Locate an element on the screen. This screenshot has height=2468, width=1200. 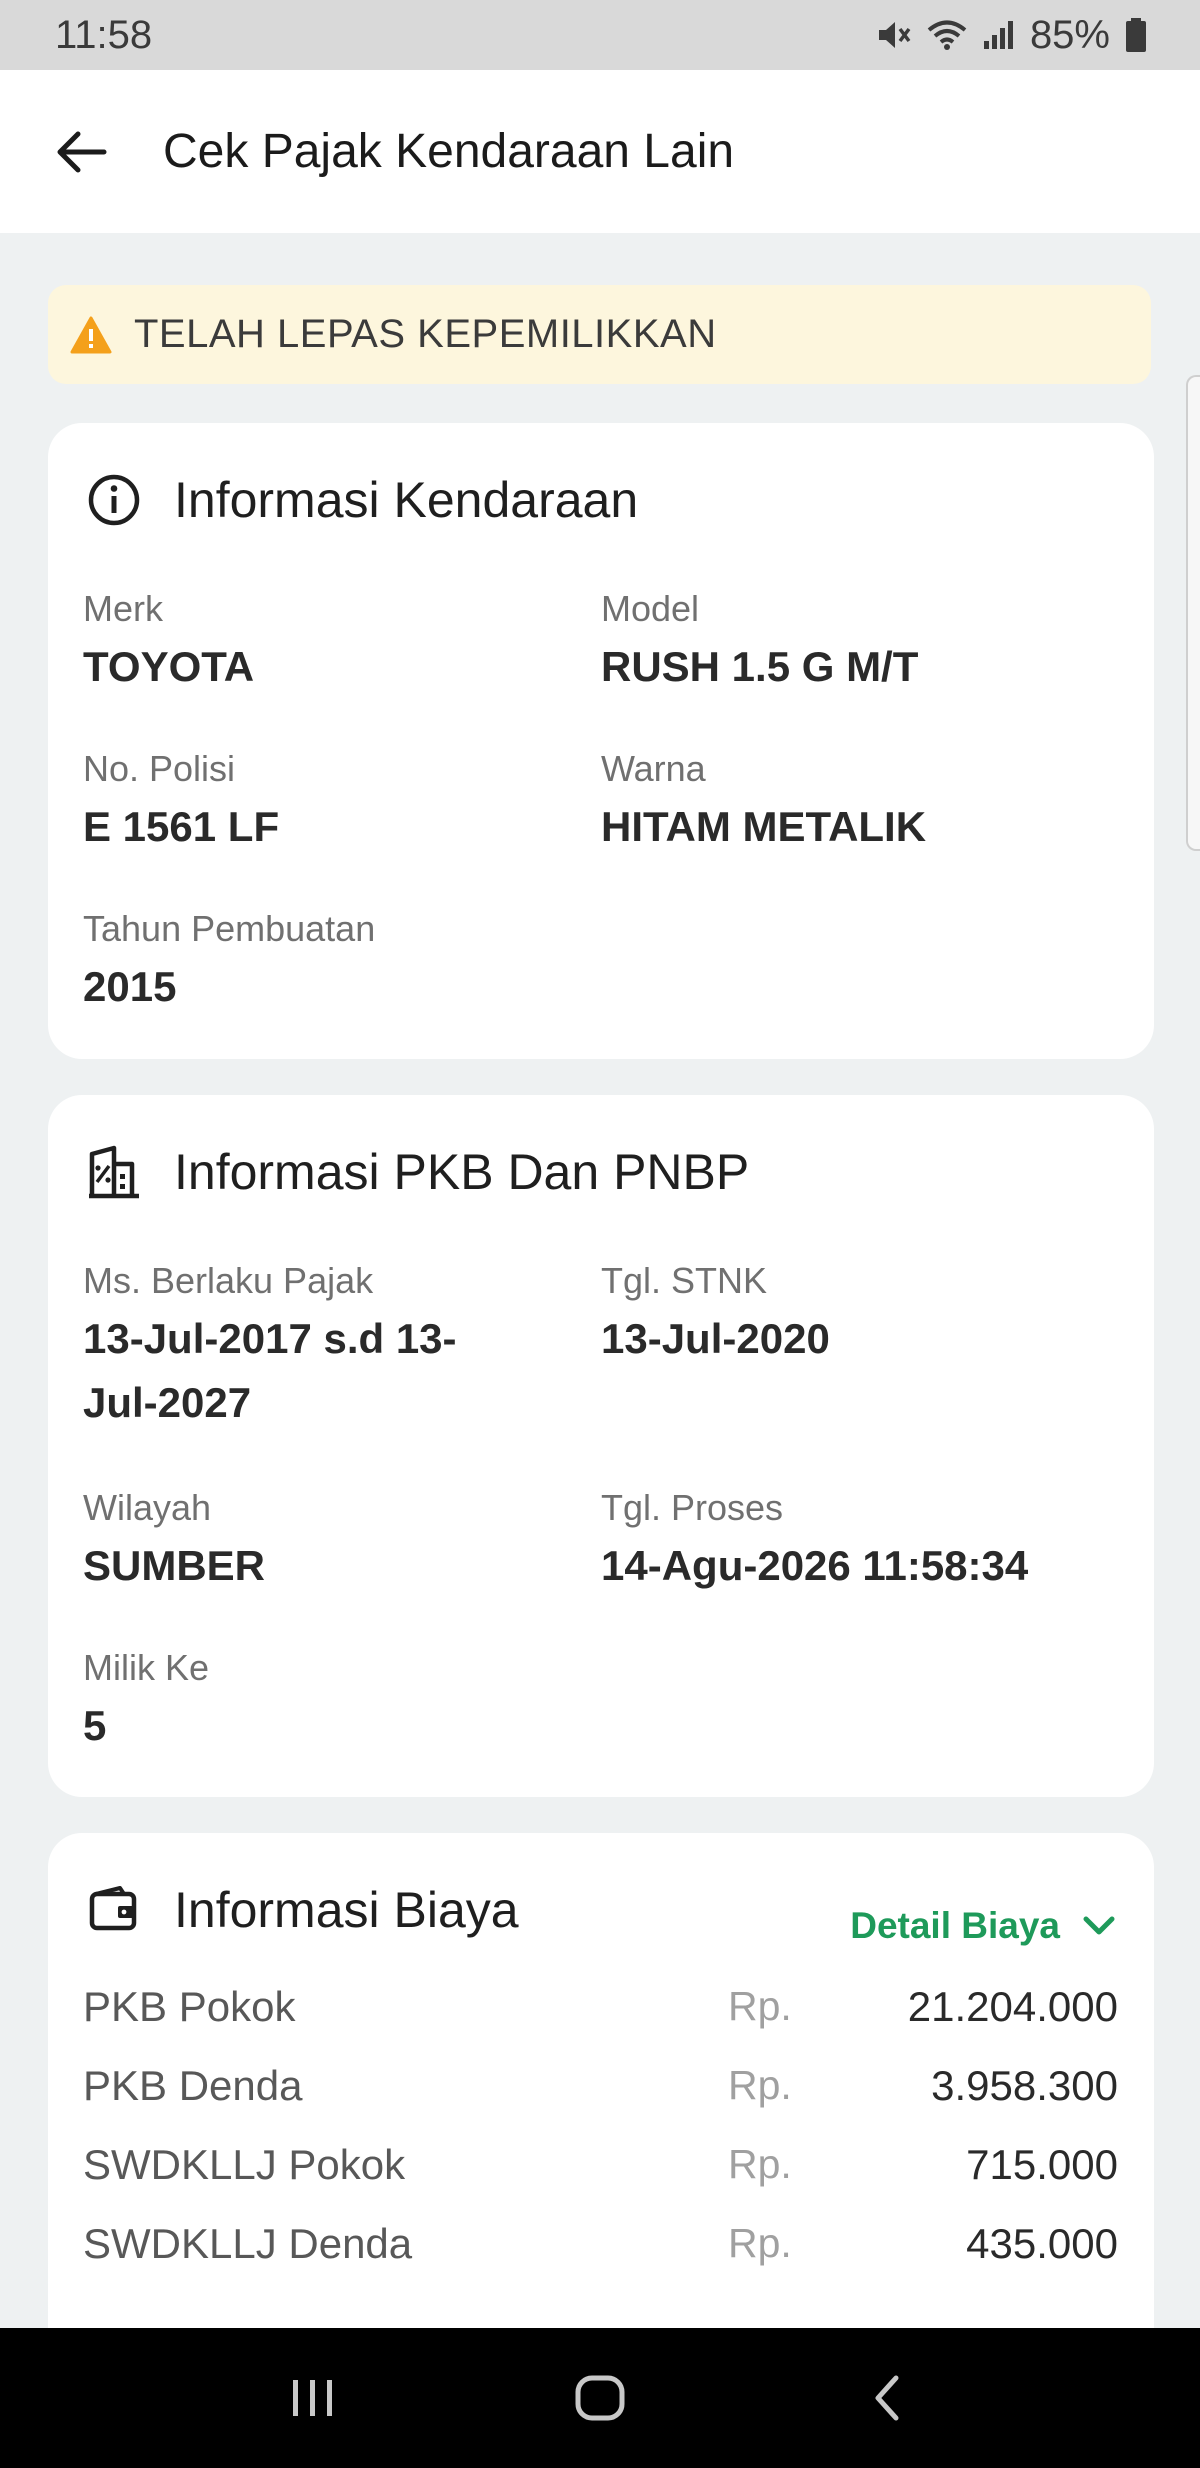
cost-row-amount: 3.958.300 is located at coordinates (1024, 2085).